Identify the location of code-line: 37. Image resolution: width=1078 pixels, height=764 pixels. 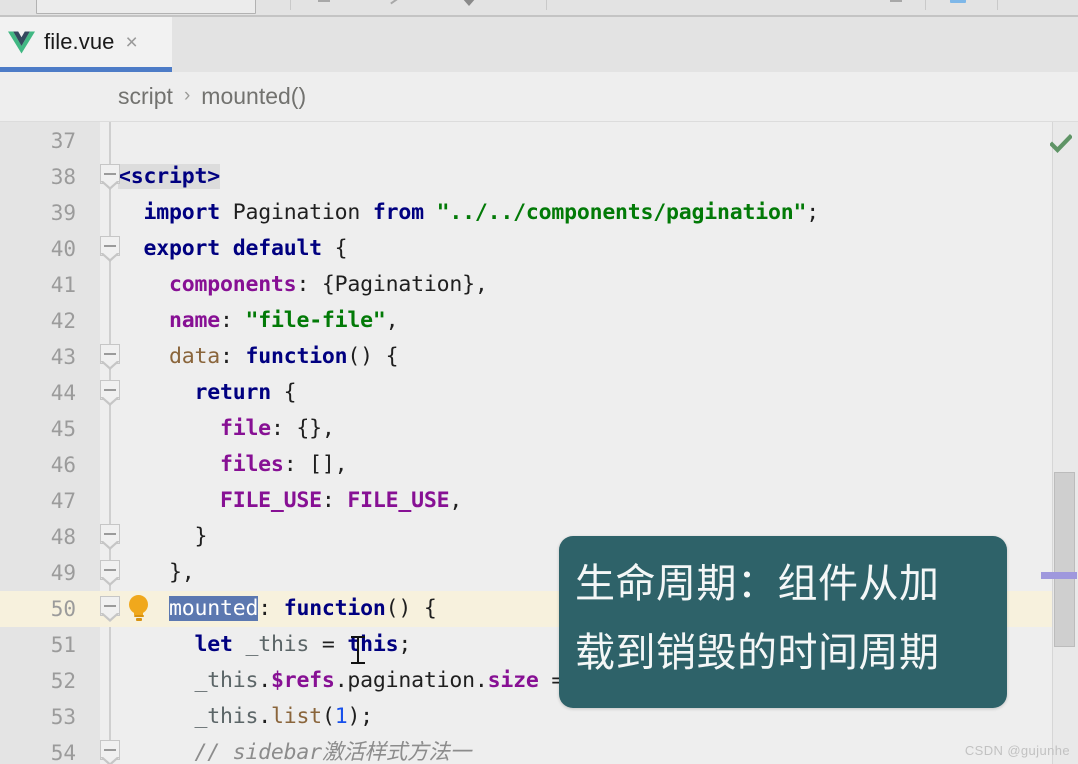
(539, 141).